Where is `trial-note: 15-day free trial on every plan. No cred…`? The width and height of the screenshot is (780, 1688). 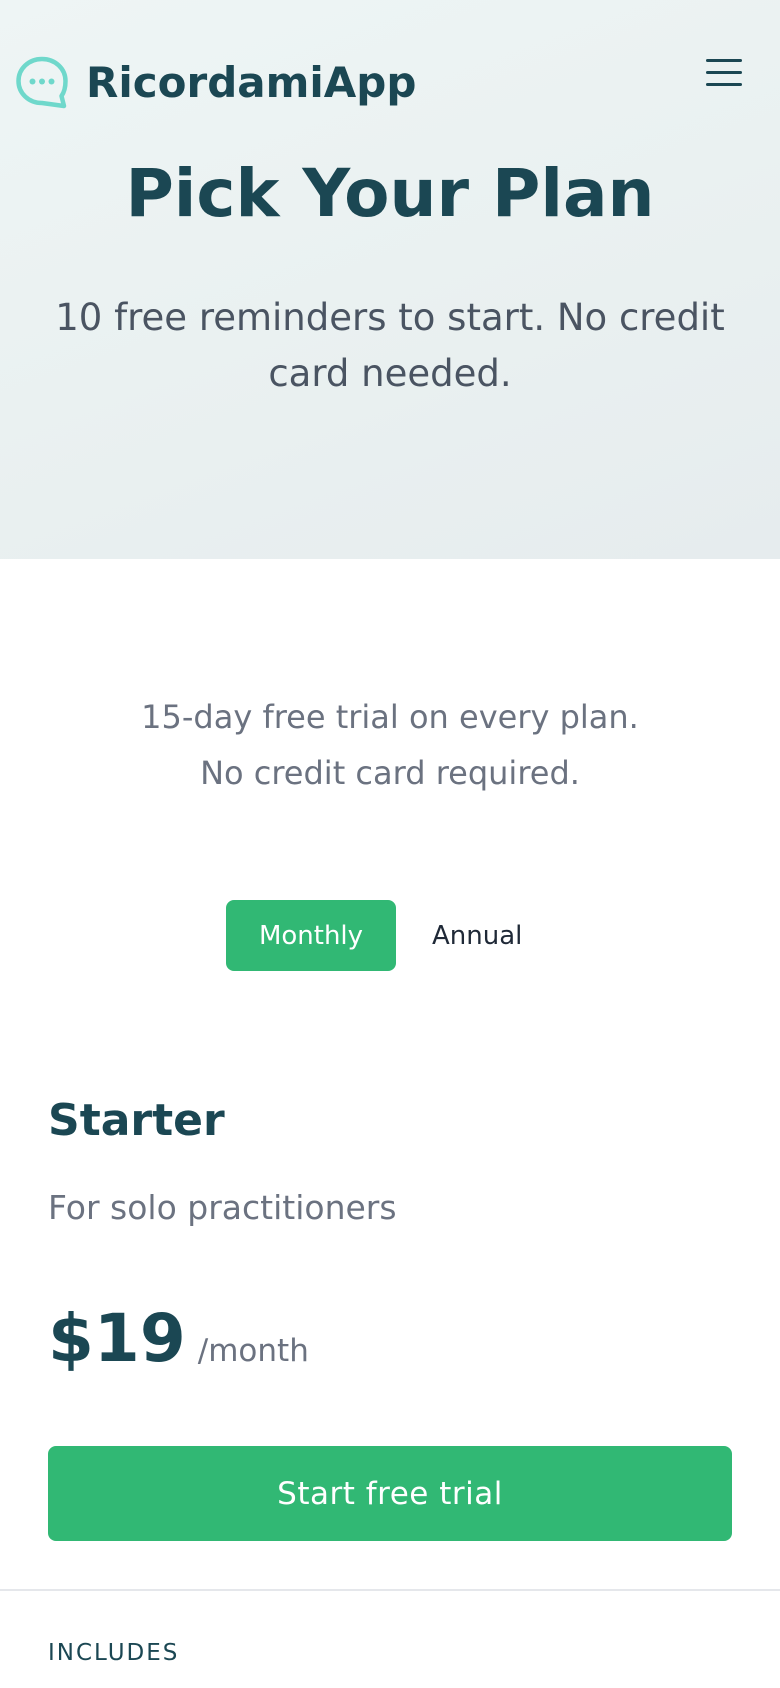 trial-note: 15-day free trial on every plan. No cred… is located at coordinates (390, 745).